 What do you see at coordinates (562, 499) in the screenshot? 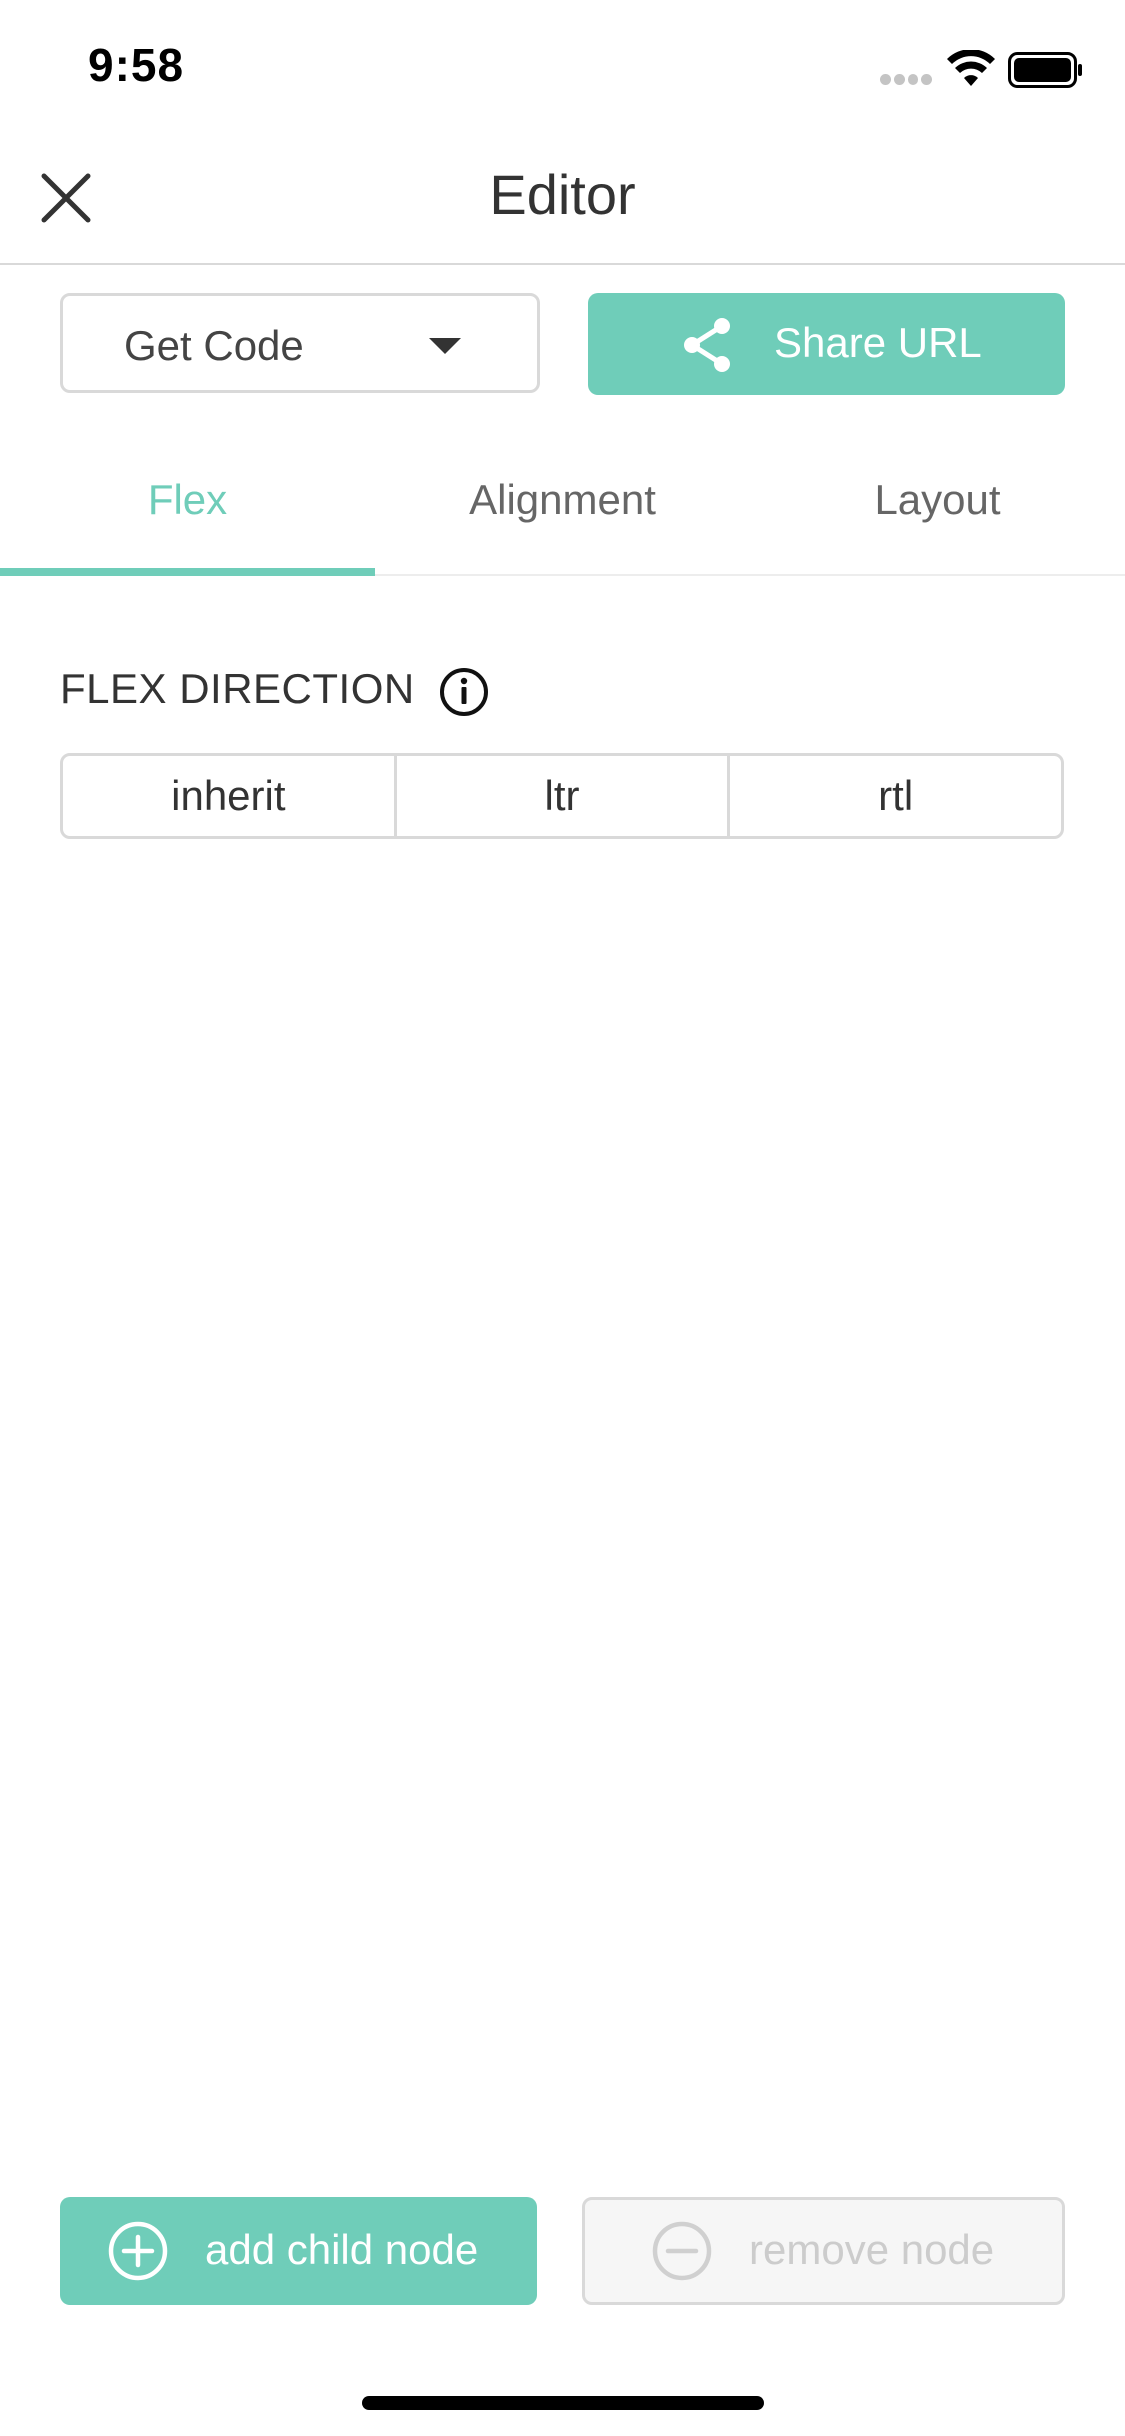
I see `tab-label: Alignment` at bounding box center [562, 499].